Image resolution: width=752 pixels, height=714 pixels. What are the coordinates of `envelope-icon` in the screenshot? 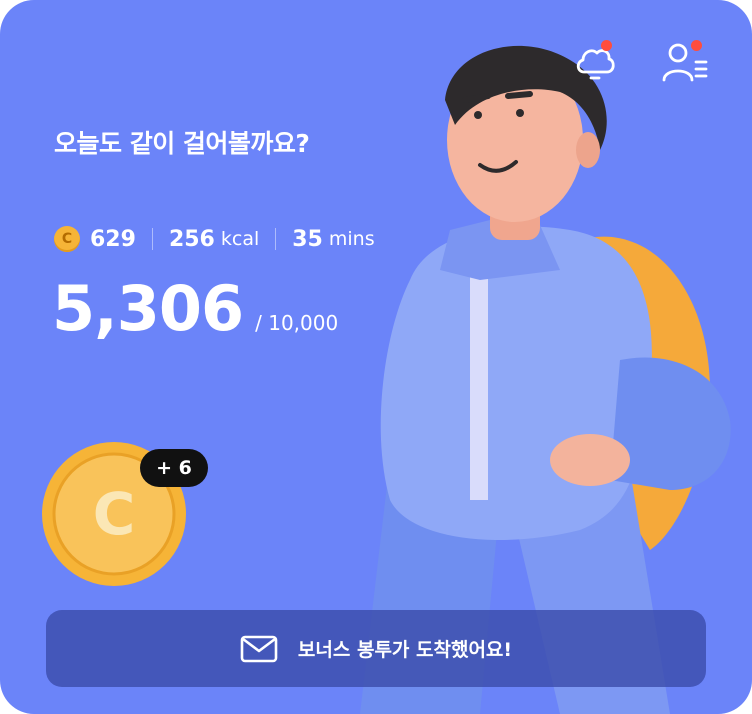 It's located at (259, 648).